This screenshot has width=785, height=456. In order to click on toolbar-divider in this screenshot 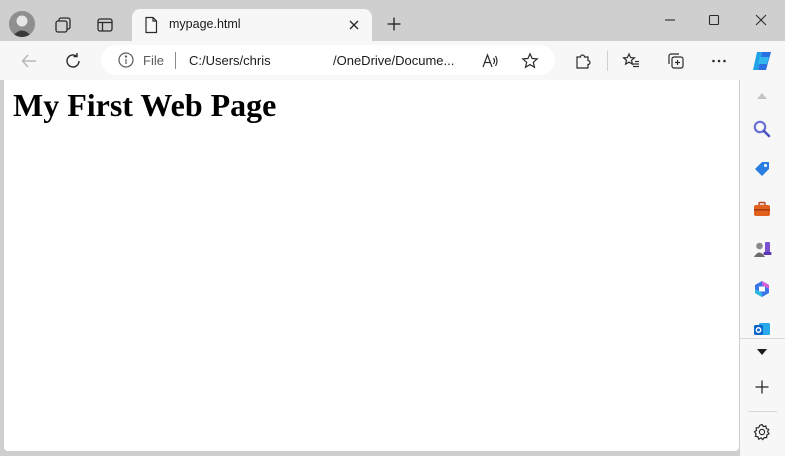, I will do `click(607, 61)`.